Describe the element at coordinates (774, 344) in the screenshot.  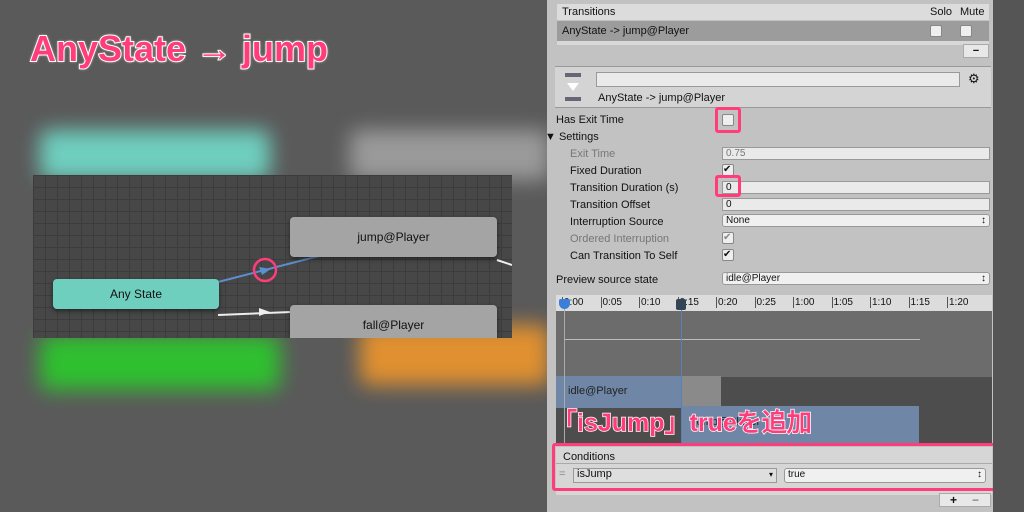
I see `timeline-curve-area` at that location.